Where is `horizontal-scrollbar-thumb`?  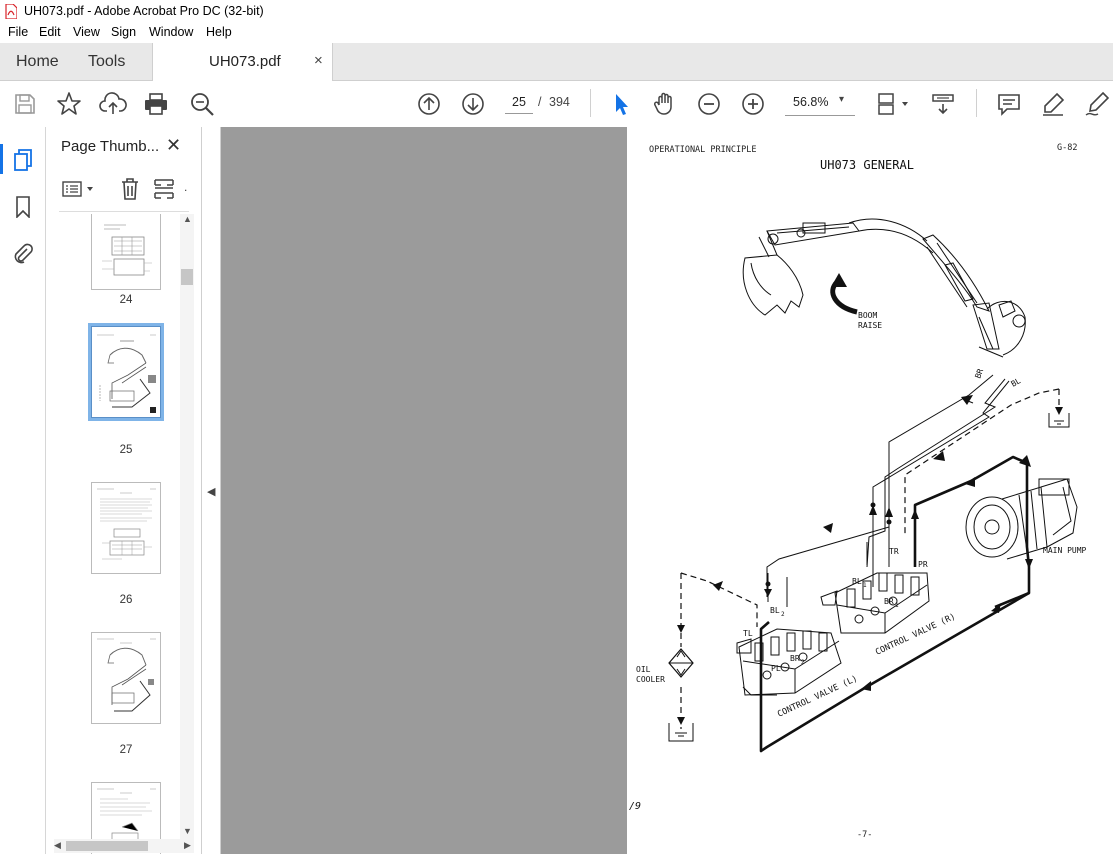
horizontal-scrollbar-thumb is located at coordinates (107, 846).